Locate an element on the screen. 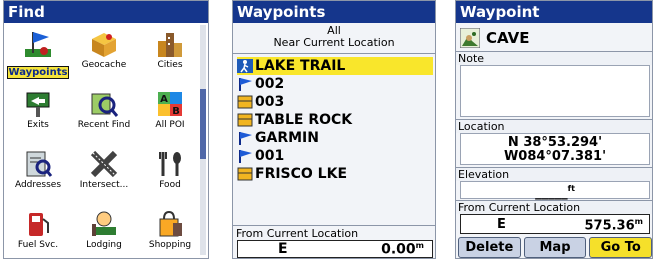 The height and width of the screenshot is (259, 653). find-item-lodging: Lodging is located at coordinates (104, 231).